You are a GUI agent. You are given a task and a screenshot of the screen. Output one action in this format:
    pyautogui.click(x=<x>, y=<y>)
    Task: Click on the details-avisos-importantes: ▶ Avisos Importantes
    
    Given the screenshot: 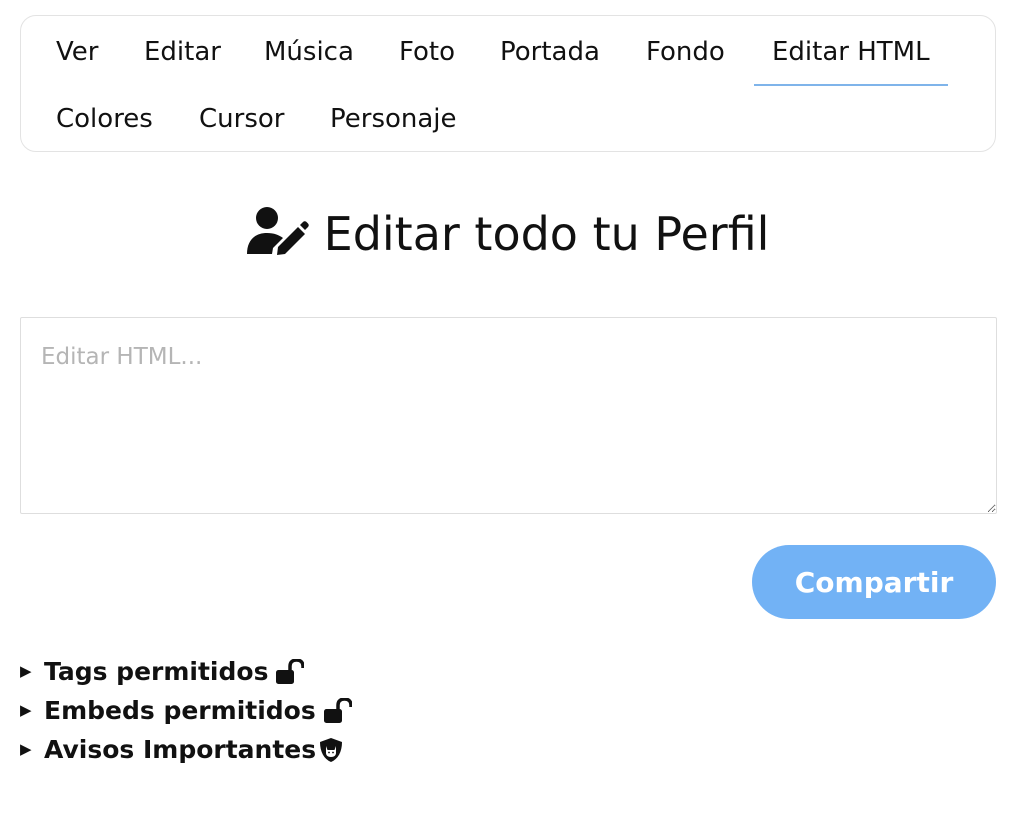 What is the action you would take?
    pyautogui.click(x=186, y=749)
    